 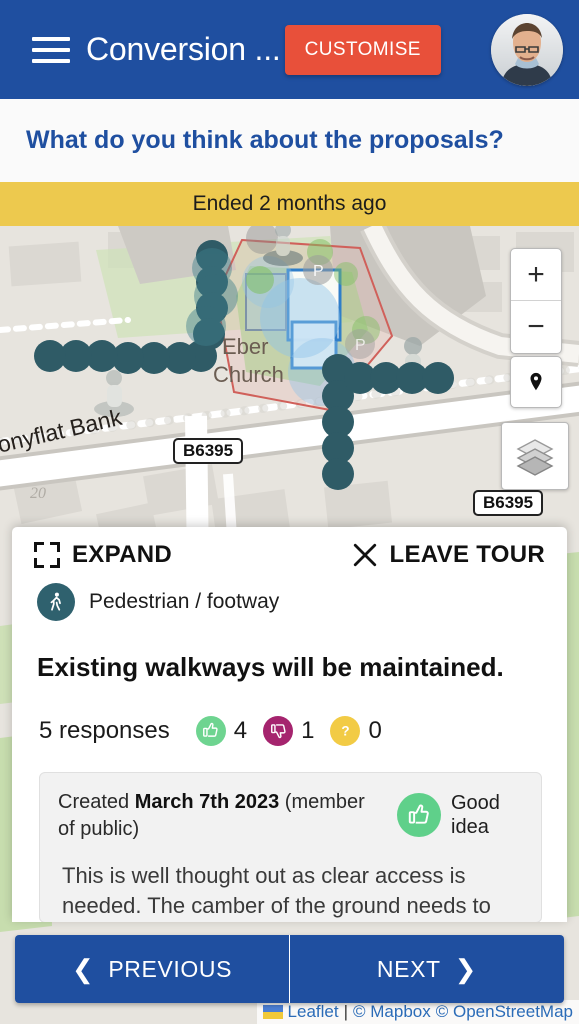 I want to click on app-header: Conversion ... CUSTOMISE, so click(x=289, y=49).